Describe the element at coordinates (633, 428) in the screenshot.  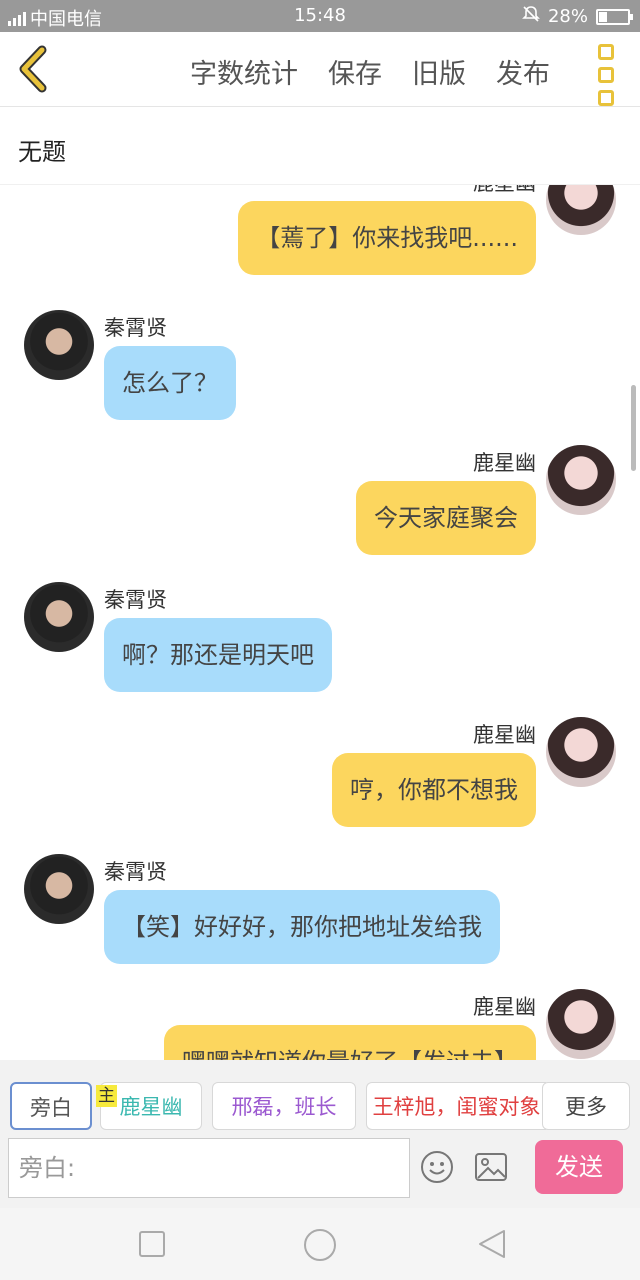
I see `chat-scrollbar` at that location.